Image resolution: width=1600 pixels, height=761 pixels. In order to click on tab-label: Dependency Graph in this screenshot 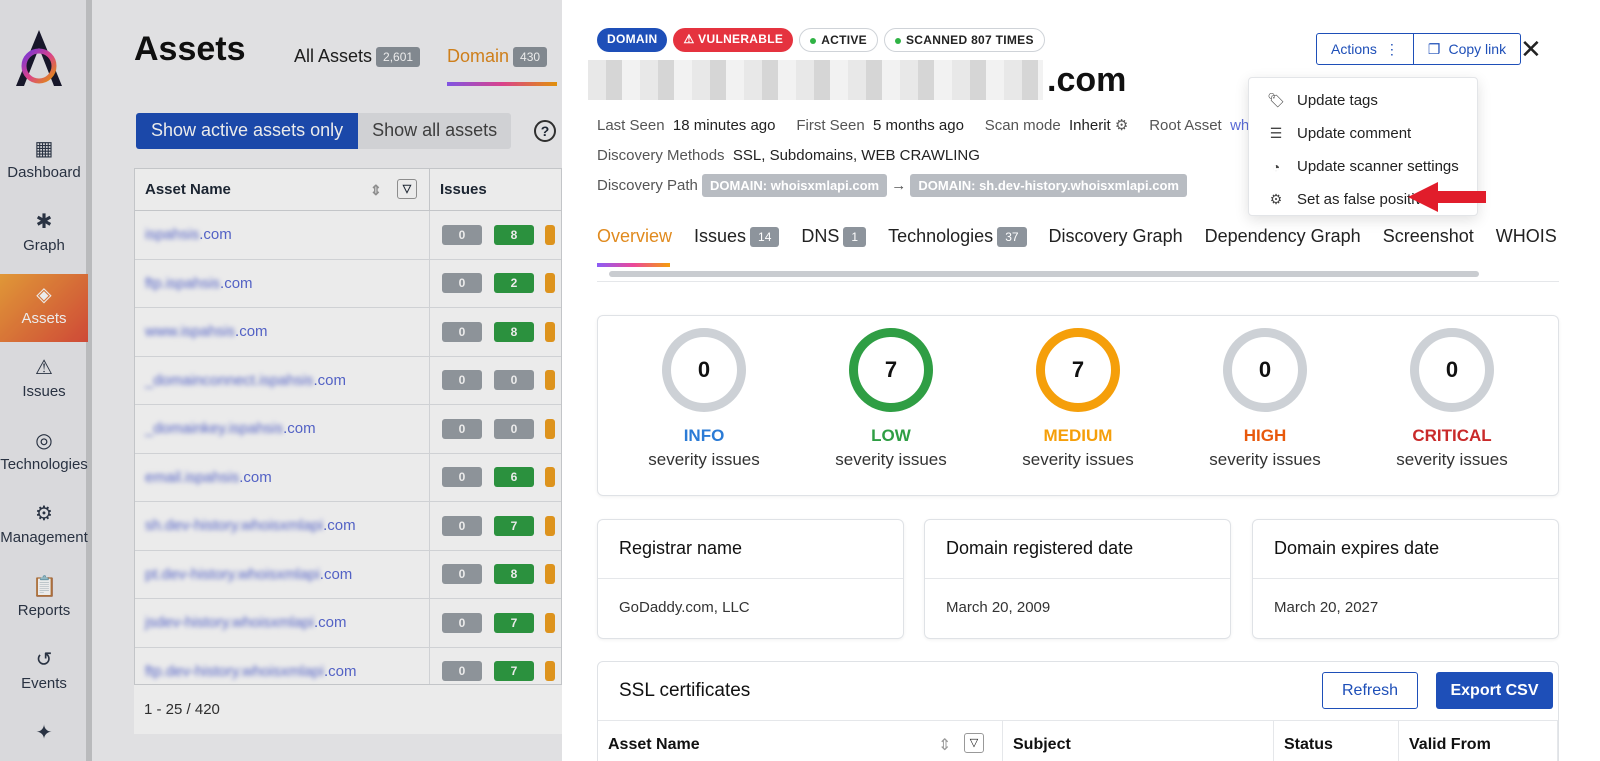, I will do `click(1282, 236)`.